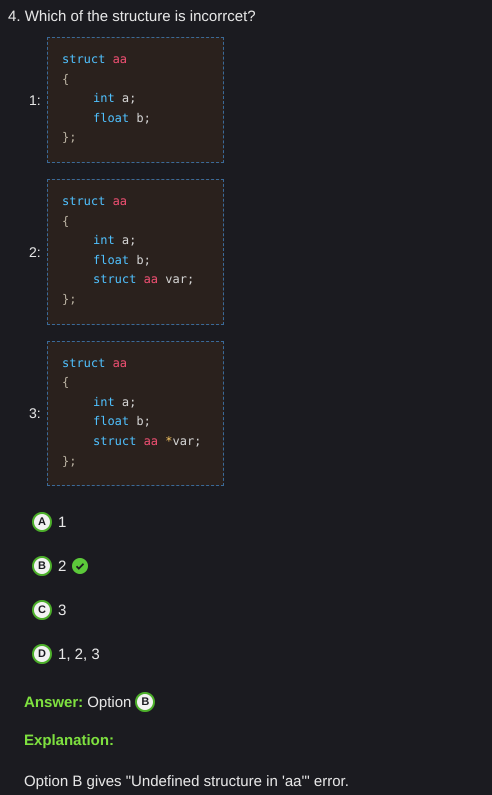  I want to click on option-number: 3:, so click(35, 413).